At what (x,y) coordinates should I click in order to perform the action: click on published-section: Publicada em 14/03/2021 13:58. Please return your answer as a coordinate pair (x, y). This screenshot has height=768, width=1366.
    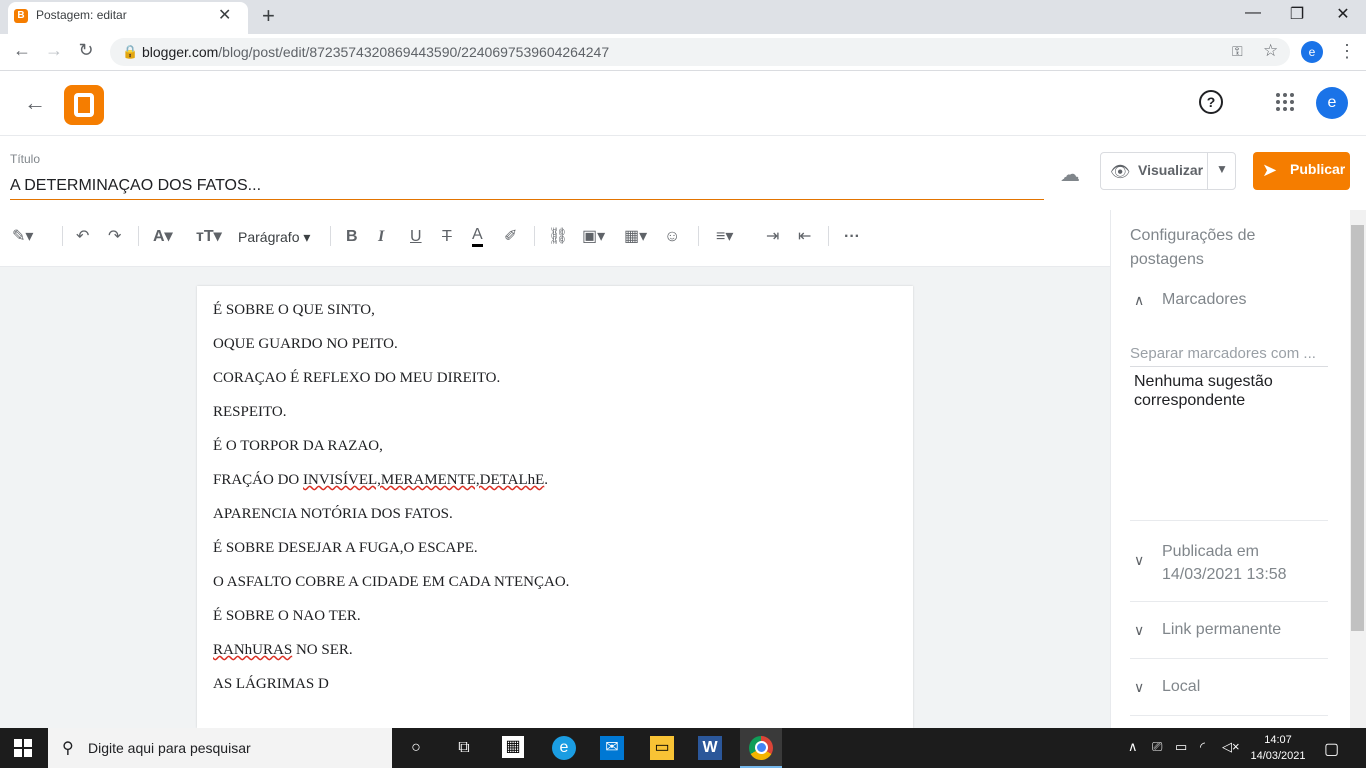
    Looking at the image, I should click on (1224, 563).